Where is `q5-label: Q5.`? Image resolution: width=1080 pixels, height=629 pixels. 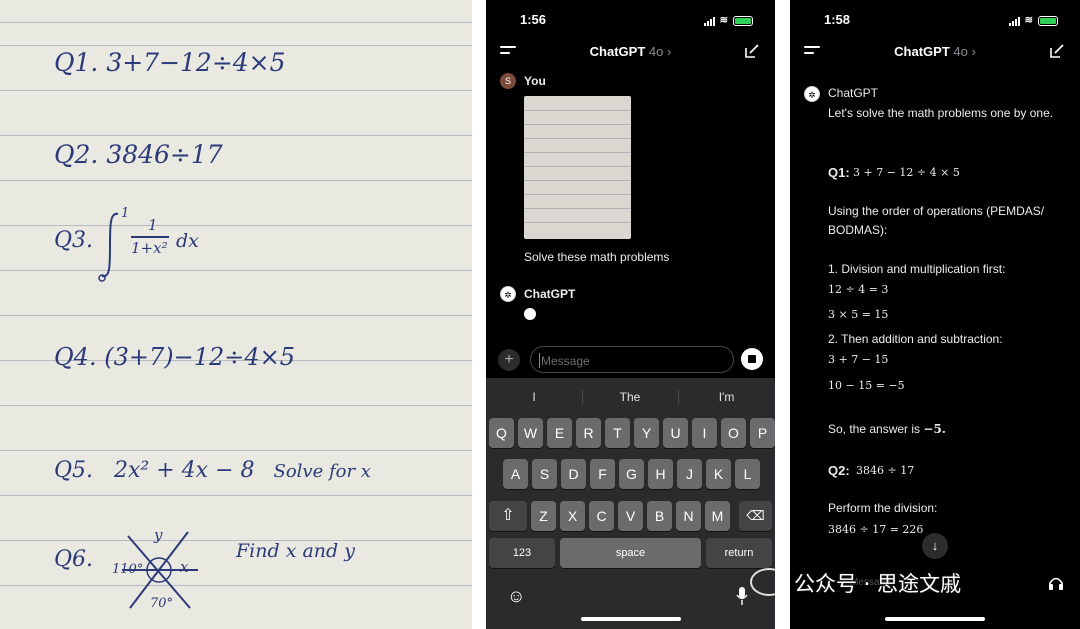
q5-label: Q5. is located at coordinates (74, 470).